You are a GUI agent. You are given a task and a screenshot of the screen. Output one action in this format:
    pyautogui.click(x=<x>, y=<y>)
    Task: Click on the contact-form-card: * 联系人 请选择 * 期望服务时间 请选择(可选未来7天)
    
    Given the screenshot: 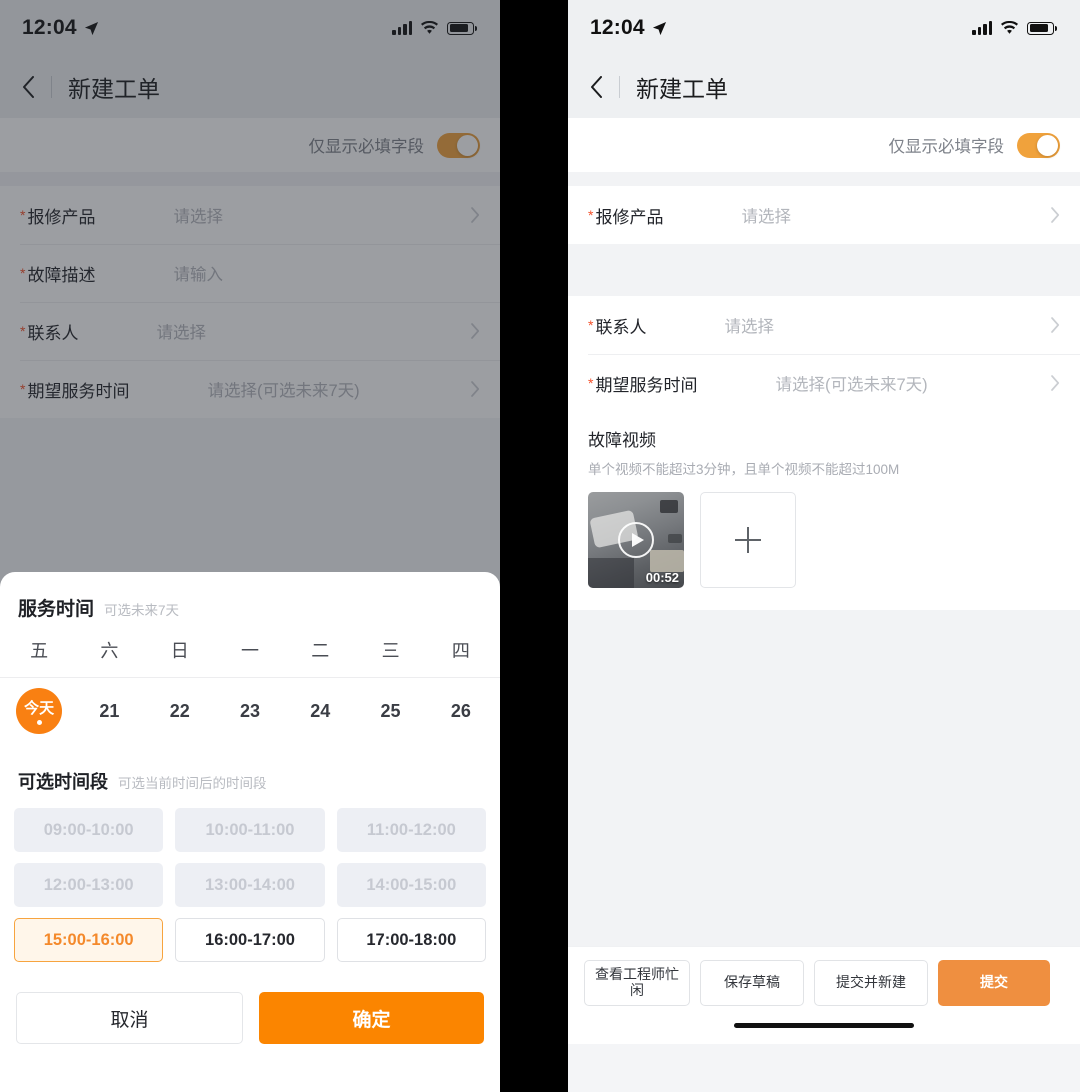 What is the action you would take?
    pyautogui.click(x=824, y=354)
    